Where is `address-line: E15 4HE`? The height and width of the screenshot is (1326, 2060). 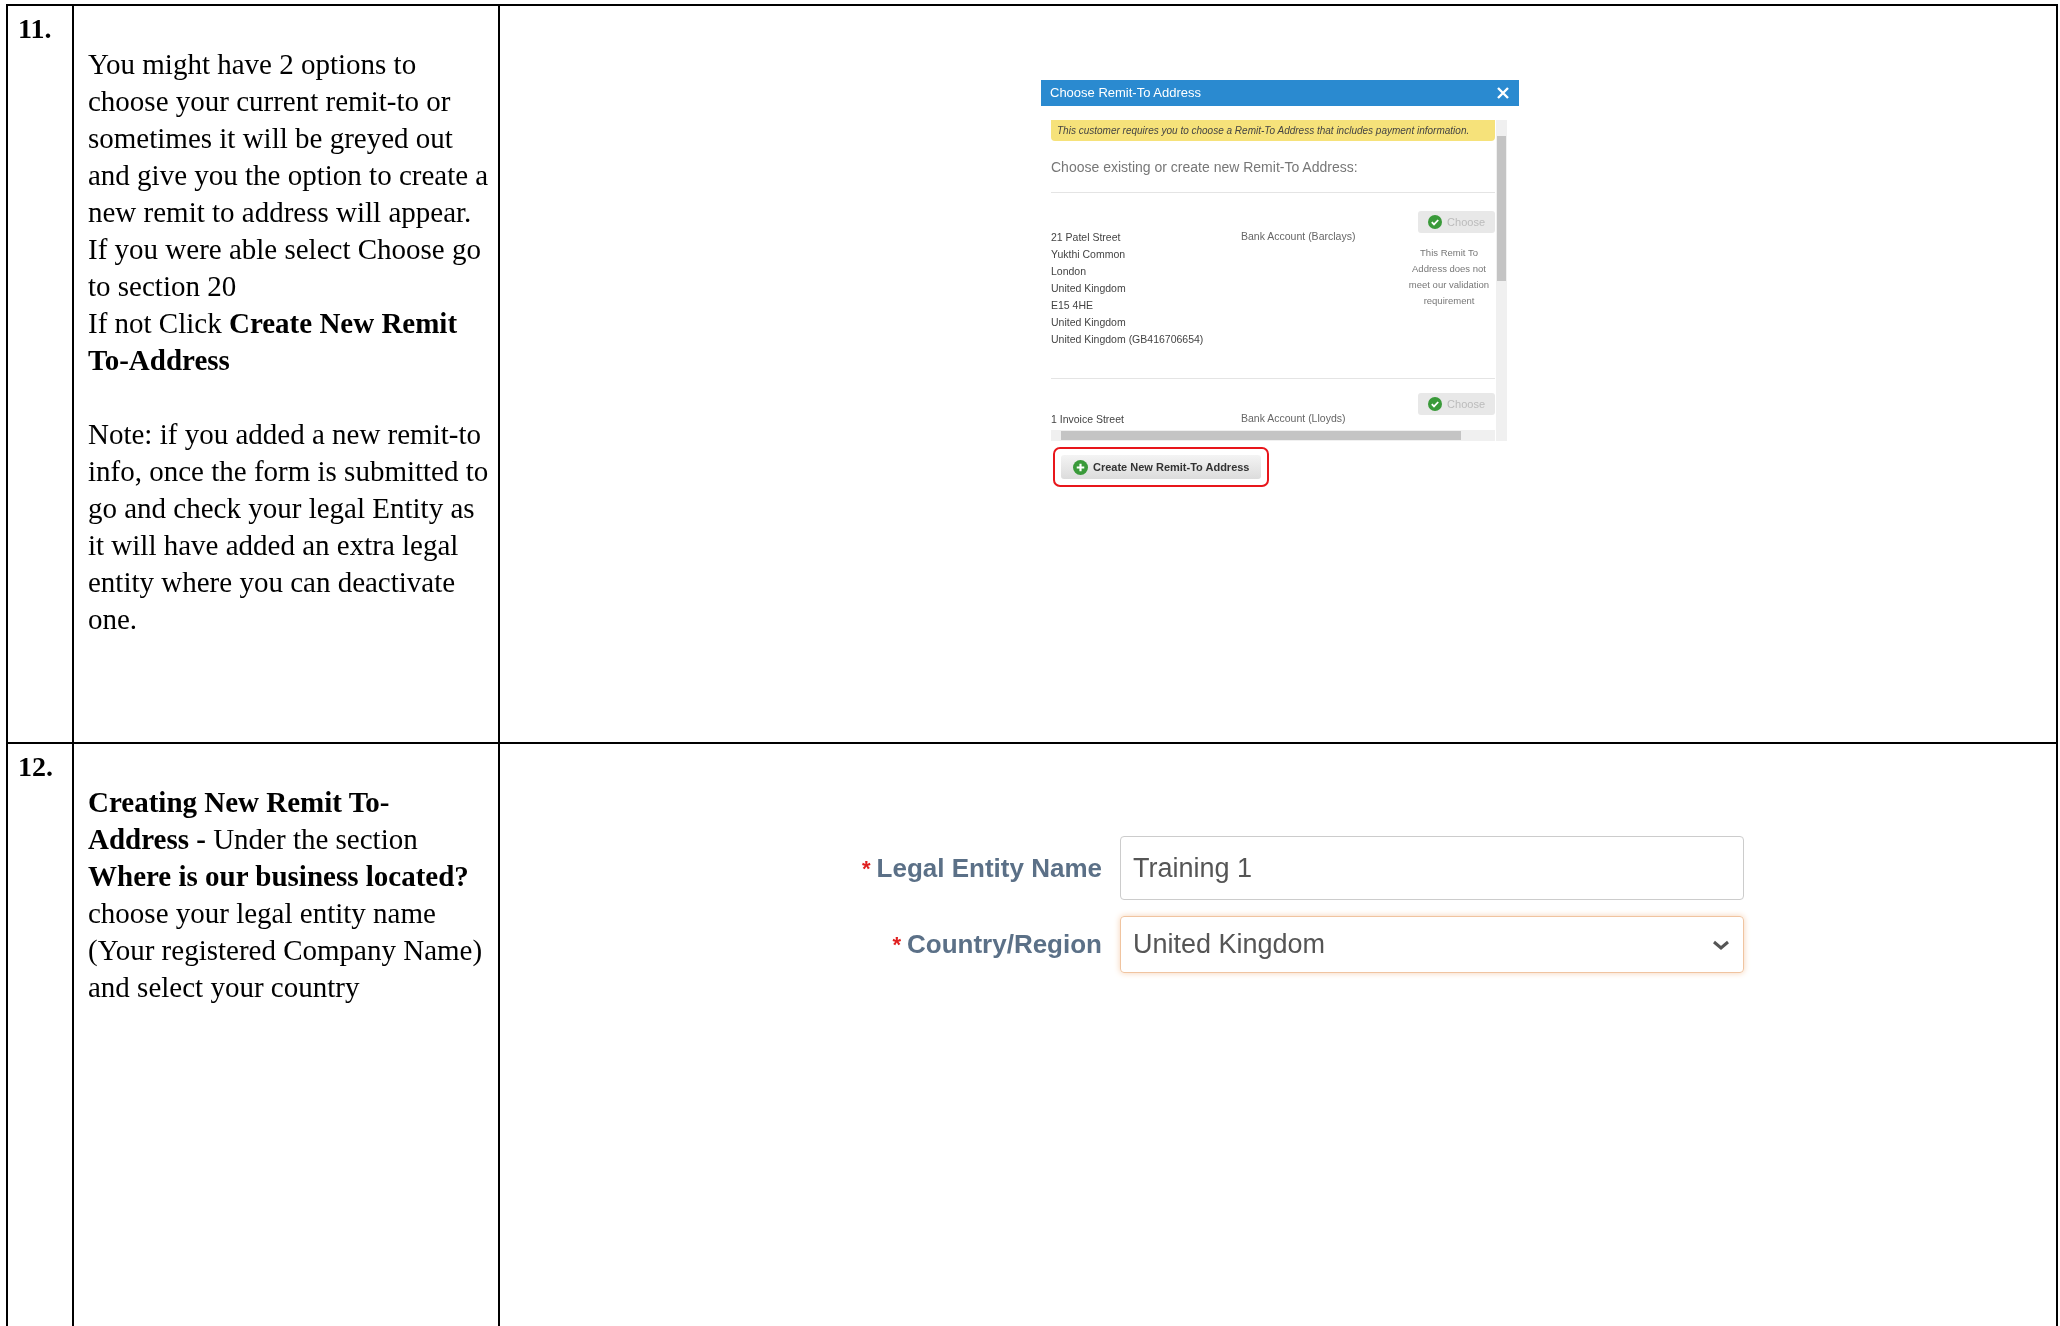 address-line: E15 4HE is located at coordinates (1073, 305).